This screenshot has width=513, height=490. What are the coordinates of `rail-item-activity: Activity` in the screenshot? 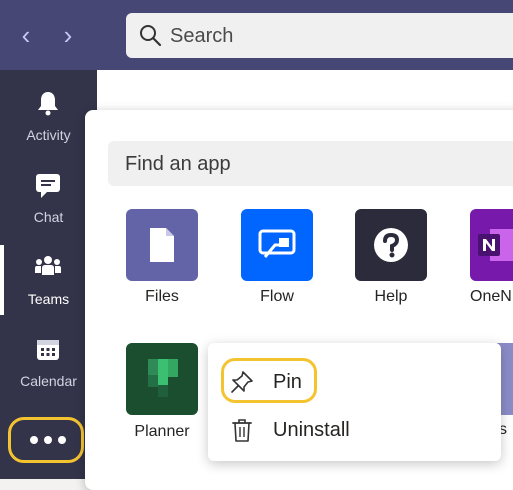 It's located at (48, 116).